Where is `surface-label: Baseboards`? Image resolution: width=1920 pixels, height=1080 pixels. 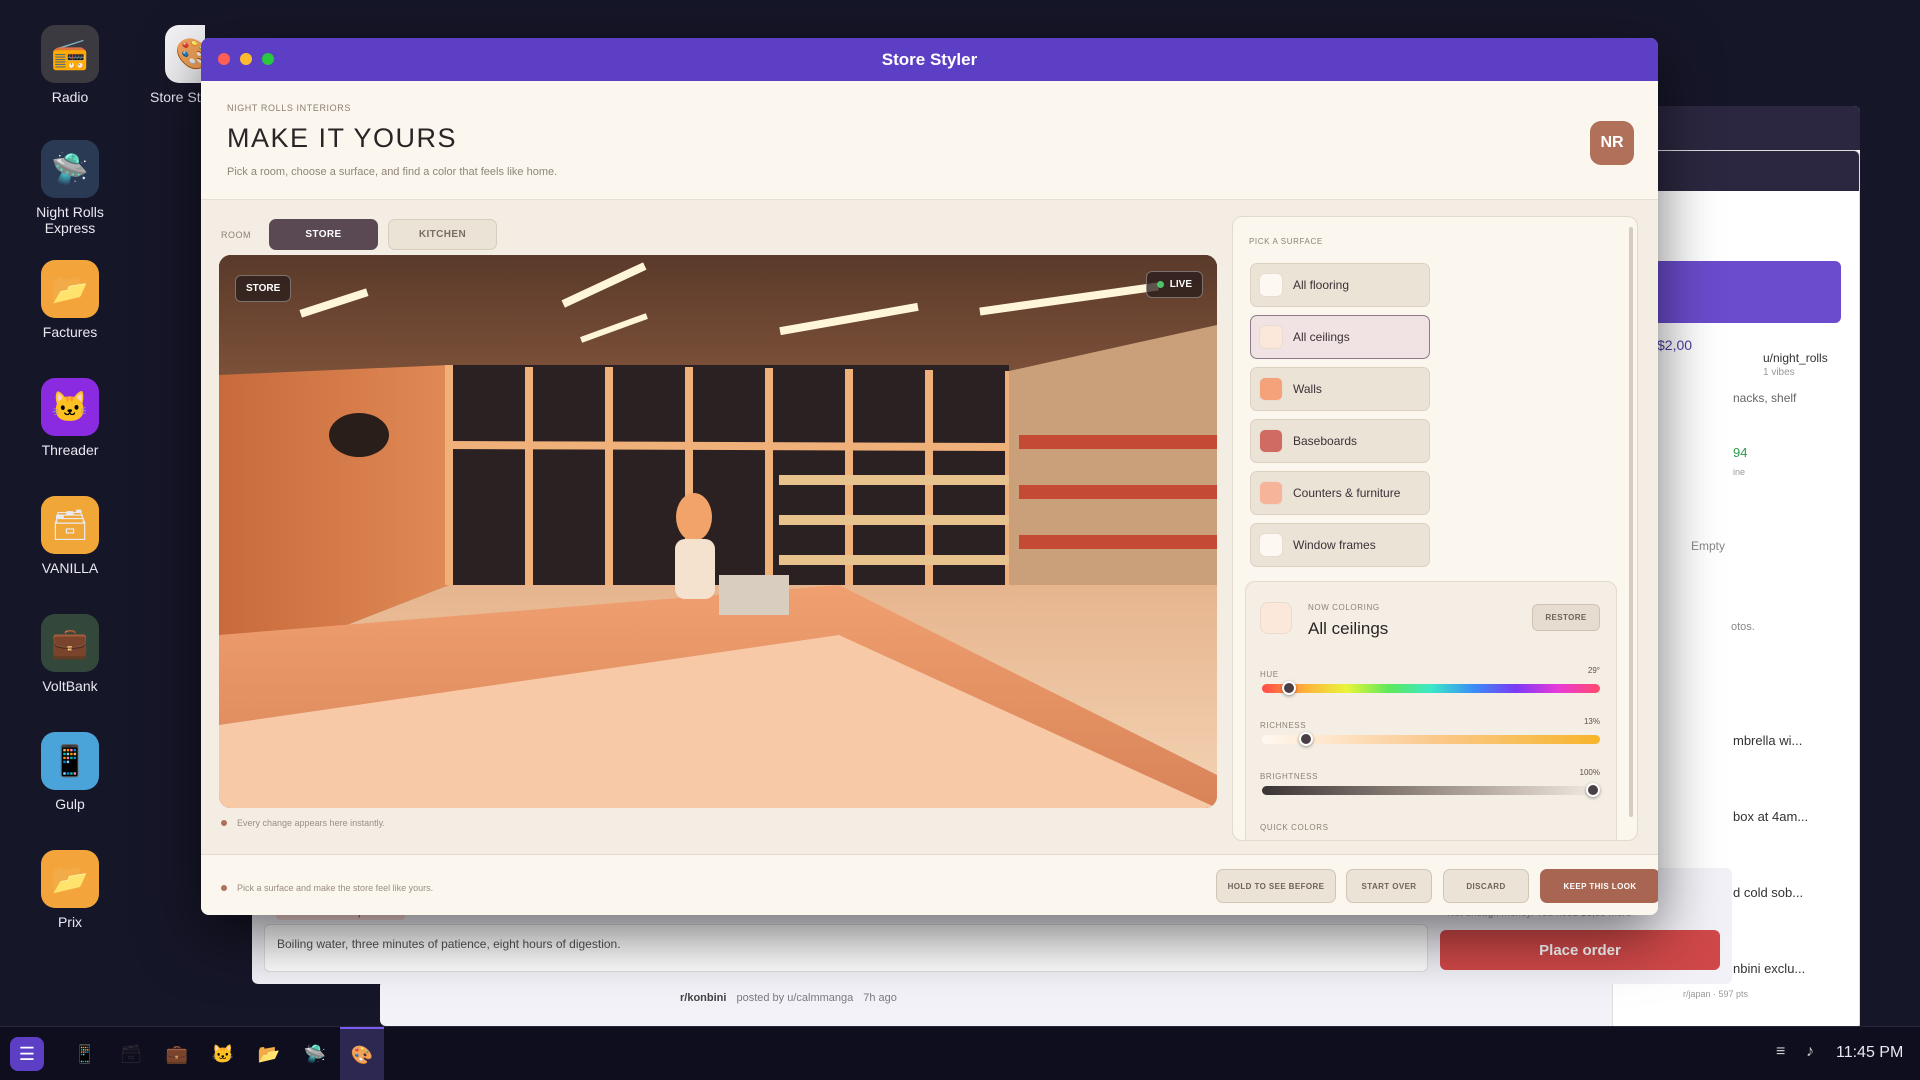 surface-label: Baseboards is located at coordinates (1325, 441).